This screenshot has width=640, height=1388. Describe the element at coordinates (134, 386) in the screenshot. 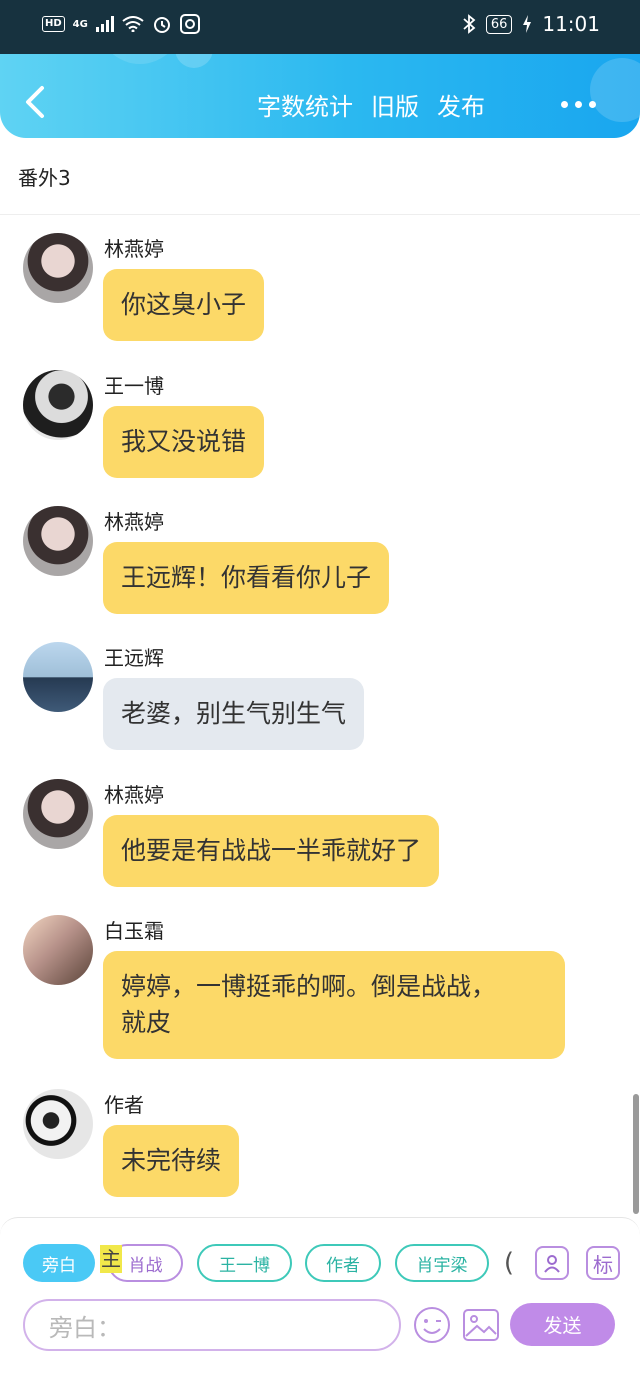

I see `sender-name: 王一博` at that location.